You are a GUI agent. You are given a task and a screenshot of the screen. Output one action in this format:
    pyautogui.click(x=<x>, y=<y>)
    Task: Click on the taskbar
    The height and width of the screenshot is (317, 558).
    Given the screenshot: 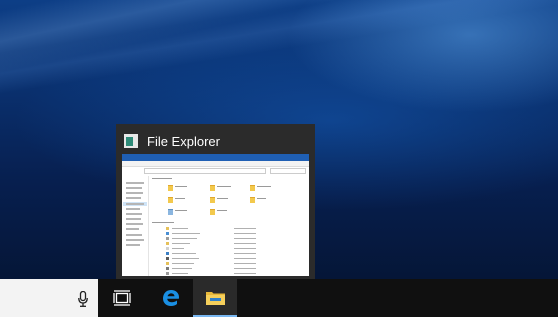 What is the action you would take?
    pyautogui.click(x=279, y=298)
    